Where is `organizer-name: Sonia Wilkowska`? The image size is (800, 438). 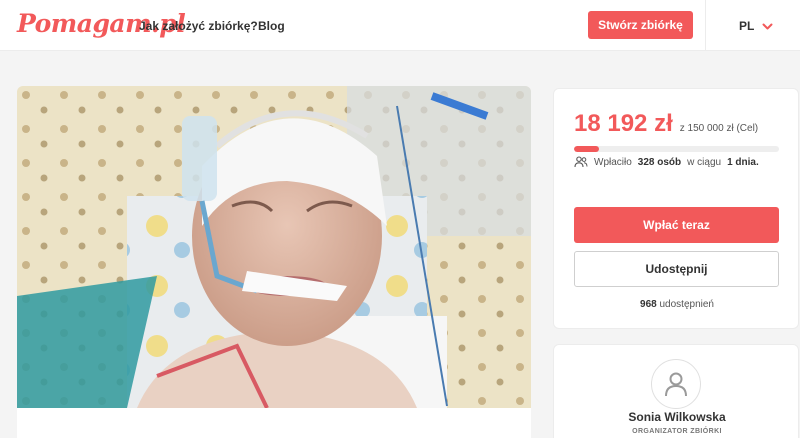
organizer-name: Sonia Wilkowska is located at coordinates (677, 417).